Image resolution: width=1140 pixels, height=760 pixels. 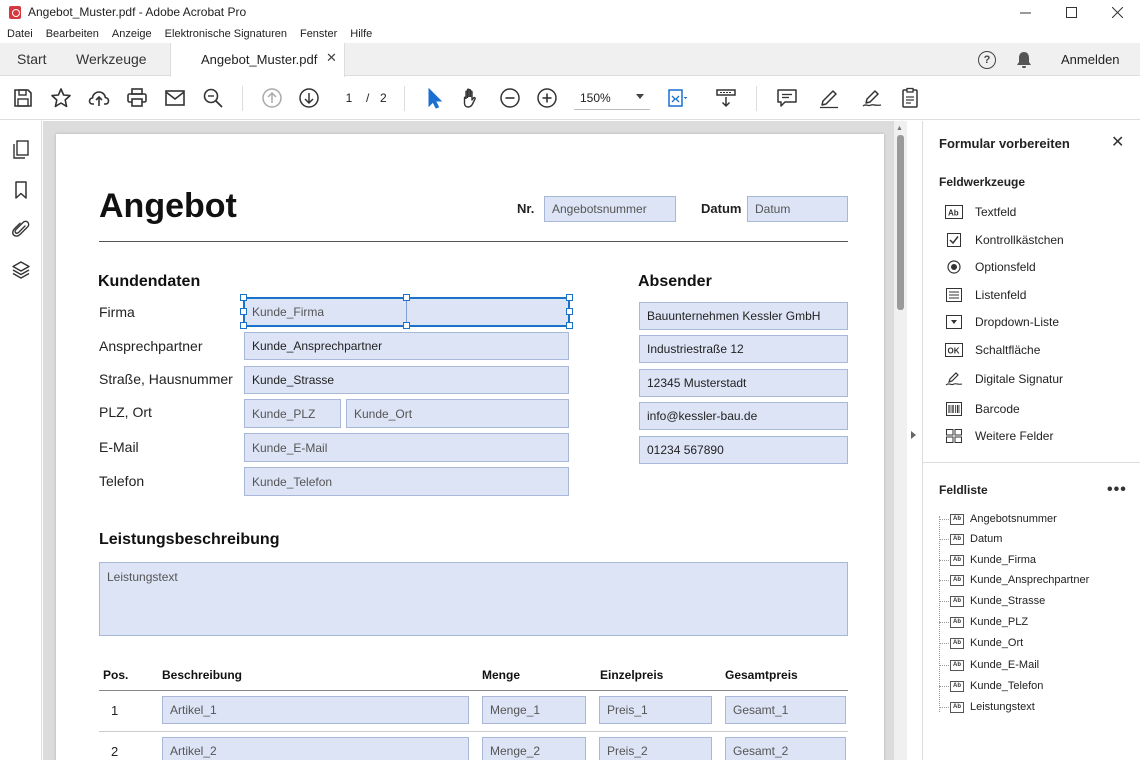 What do you see at coordinates (61, 98) in the screenshot?
I see `star-icon` at bounding box center [61, 98].